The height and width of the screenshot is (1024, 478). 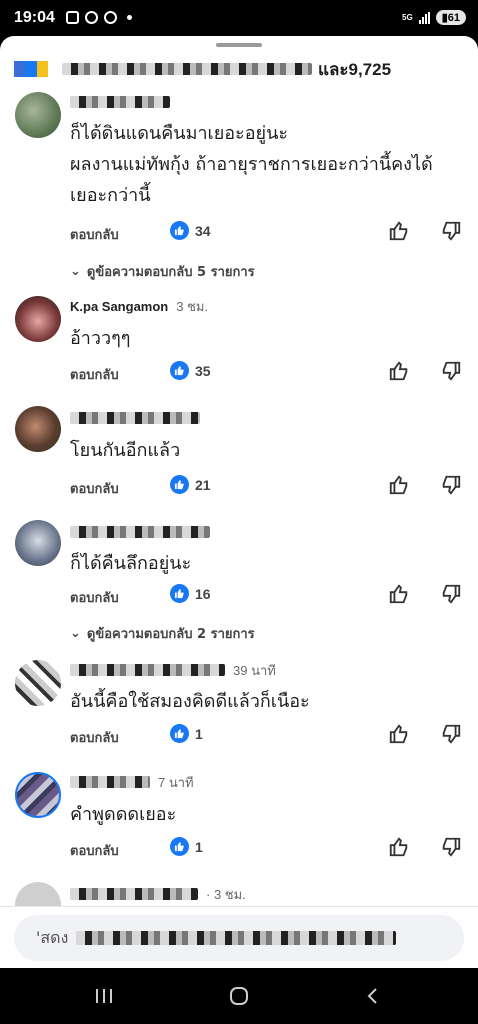 What do you see at coordinates (226, 894) in the screenshot?
I see `comment-time: · 3 ชม.` at bounding box center [226, 894].